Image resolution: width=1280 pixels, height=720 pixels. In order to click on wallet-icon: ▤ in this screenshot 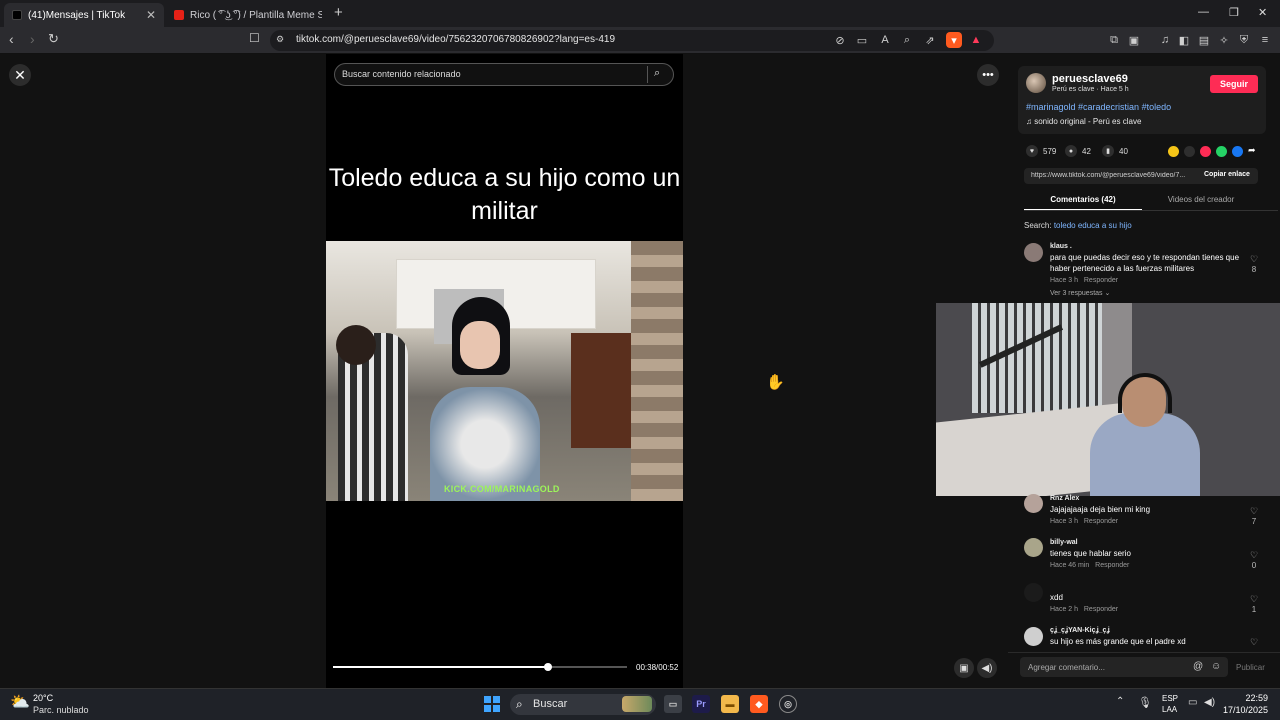, I will do `click(1204, 40)`.